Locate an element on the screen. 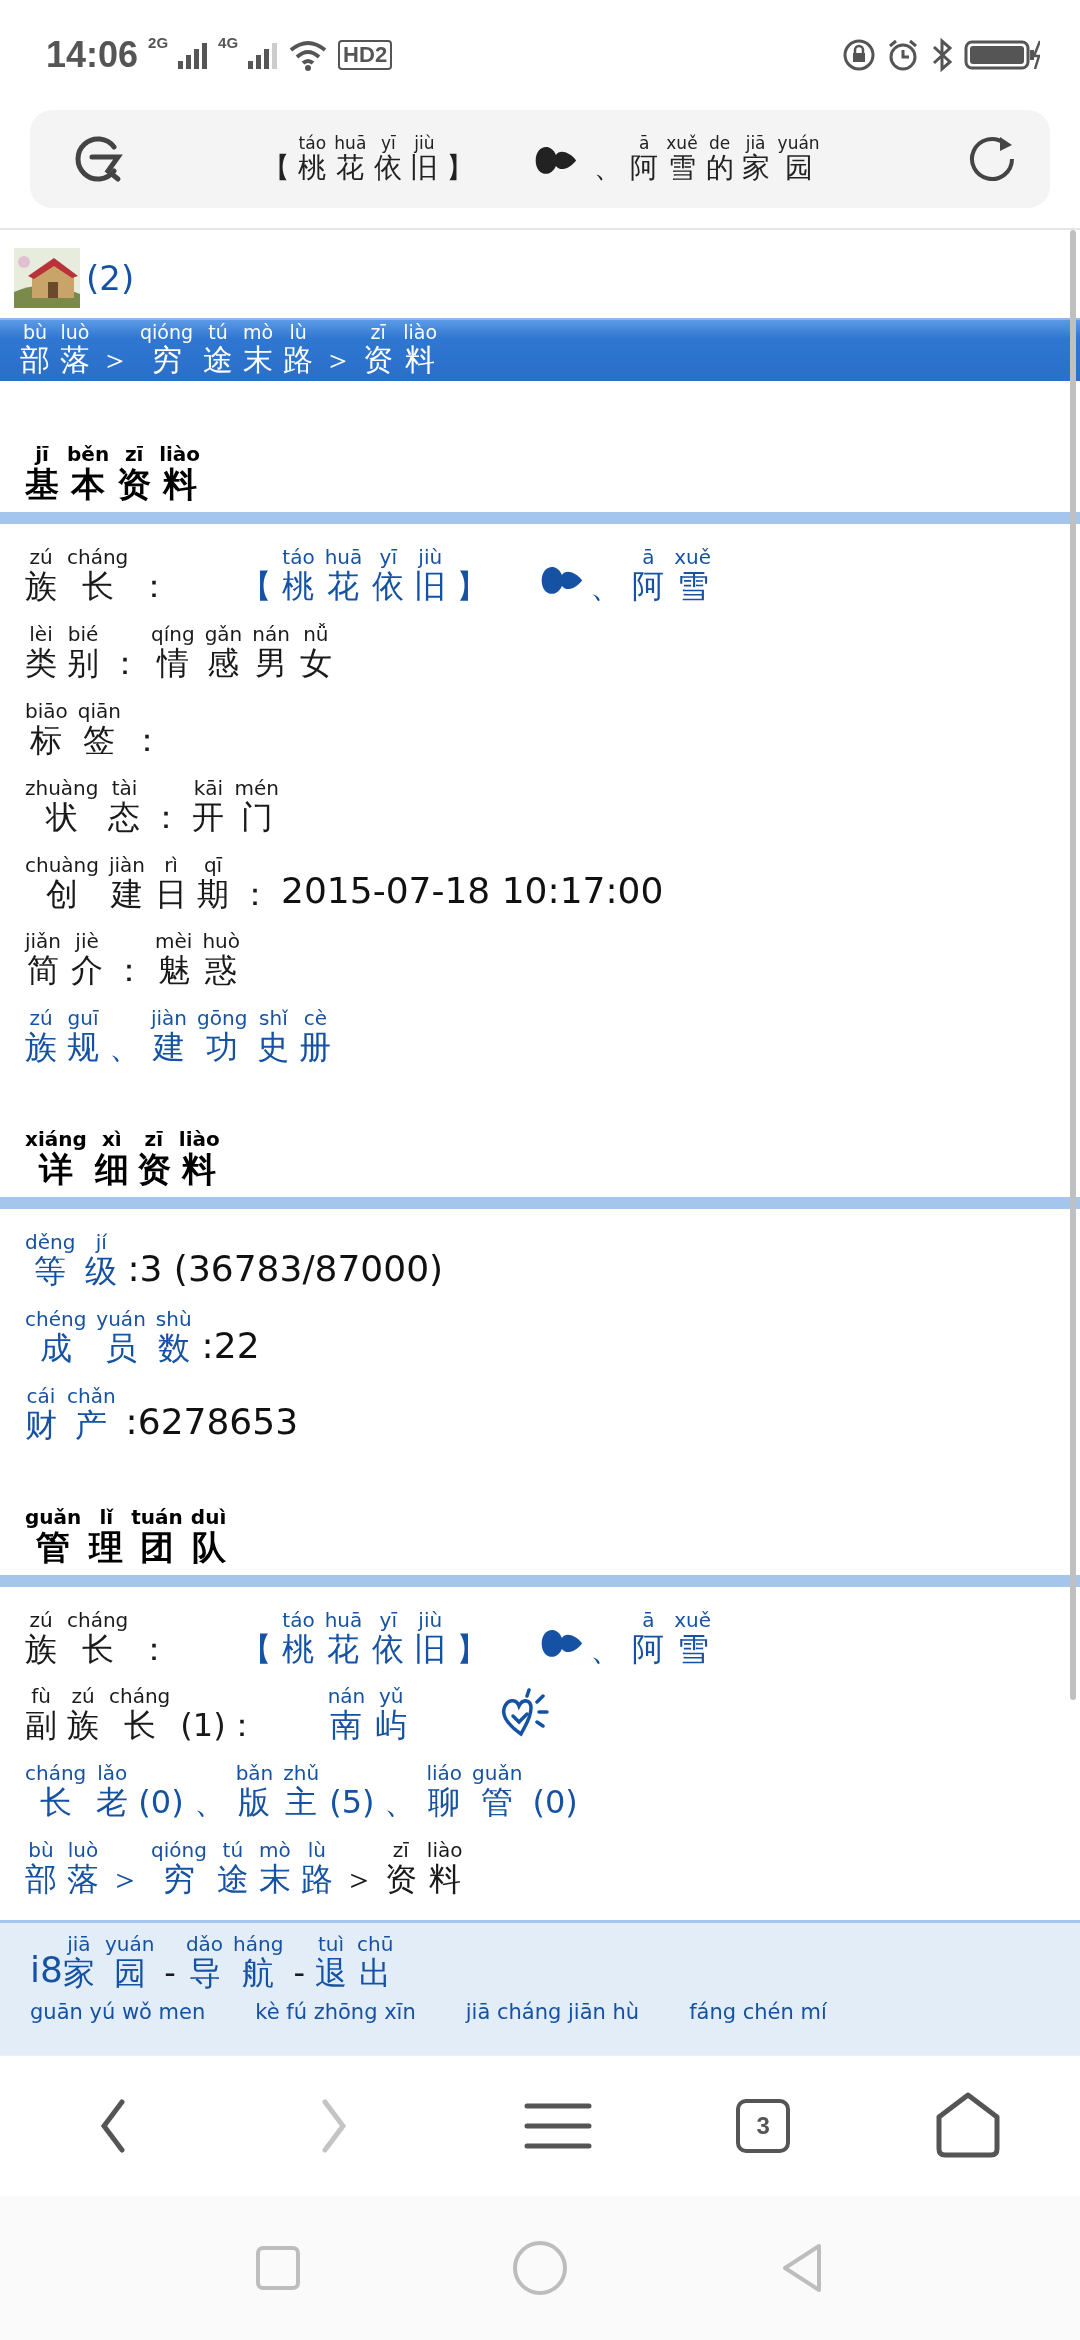 This screenshot has height=2340, width=1080. section-title: xiáng 详 xì 细 zī 资 liào 料 is located at coordinates (123, 1159).